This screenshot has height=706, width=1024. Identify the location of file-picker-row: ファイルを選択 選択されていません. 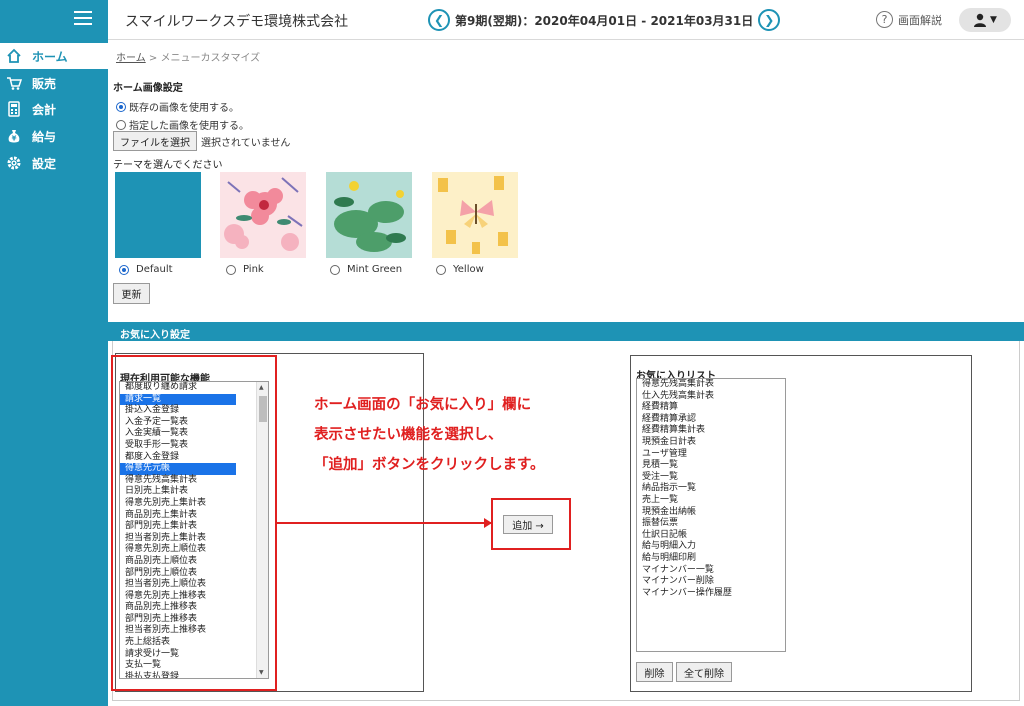
(201, 141).